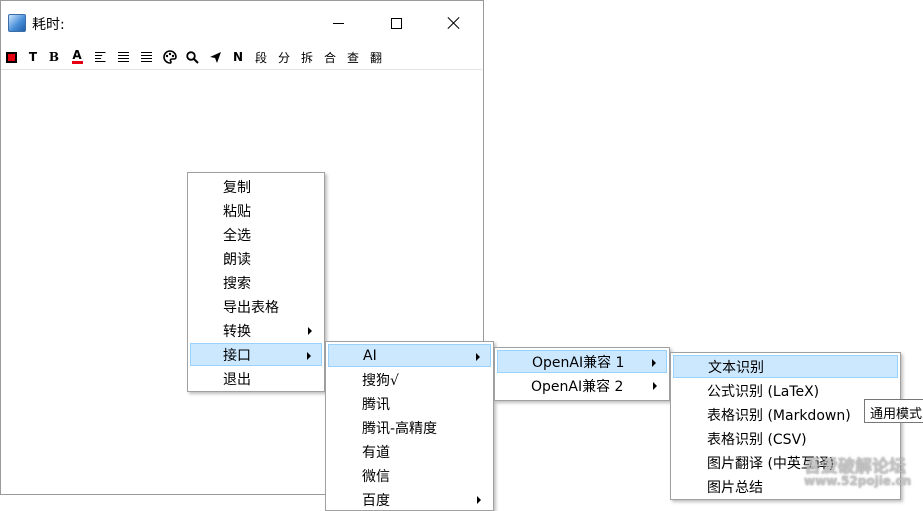 Image resolution: width=923 pixels, height=511 pixels. Describe the element at coordinates (353, 57) in the screenshot. I see `lookup-button: 查` at that location.